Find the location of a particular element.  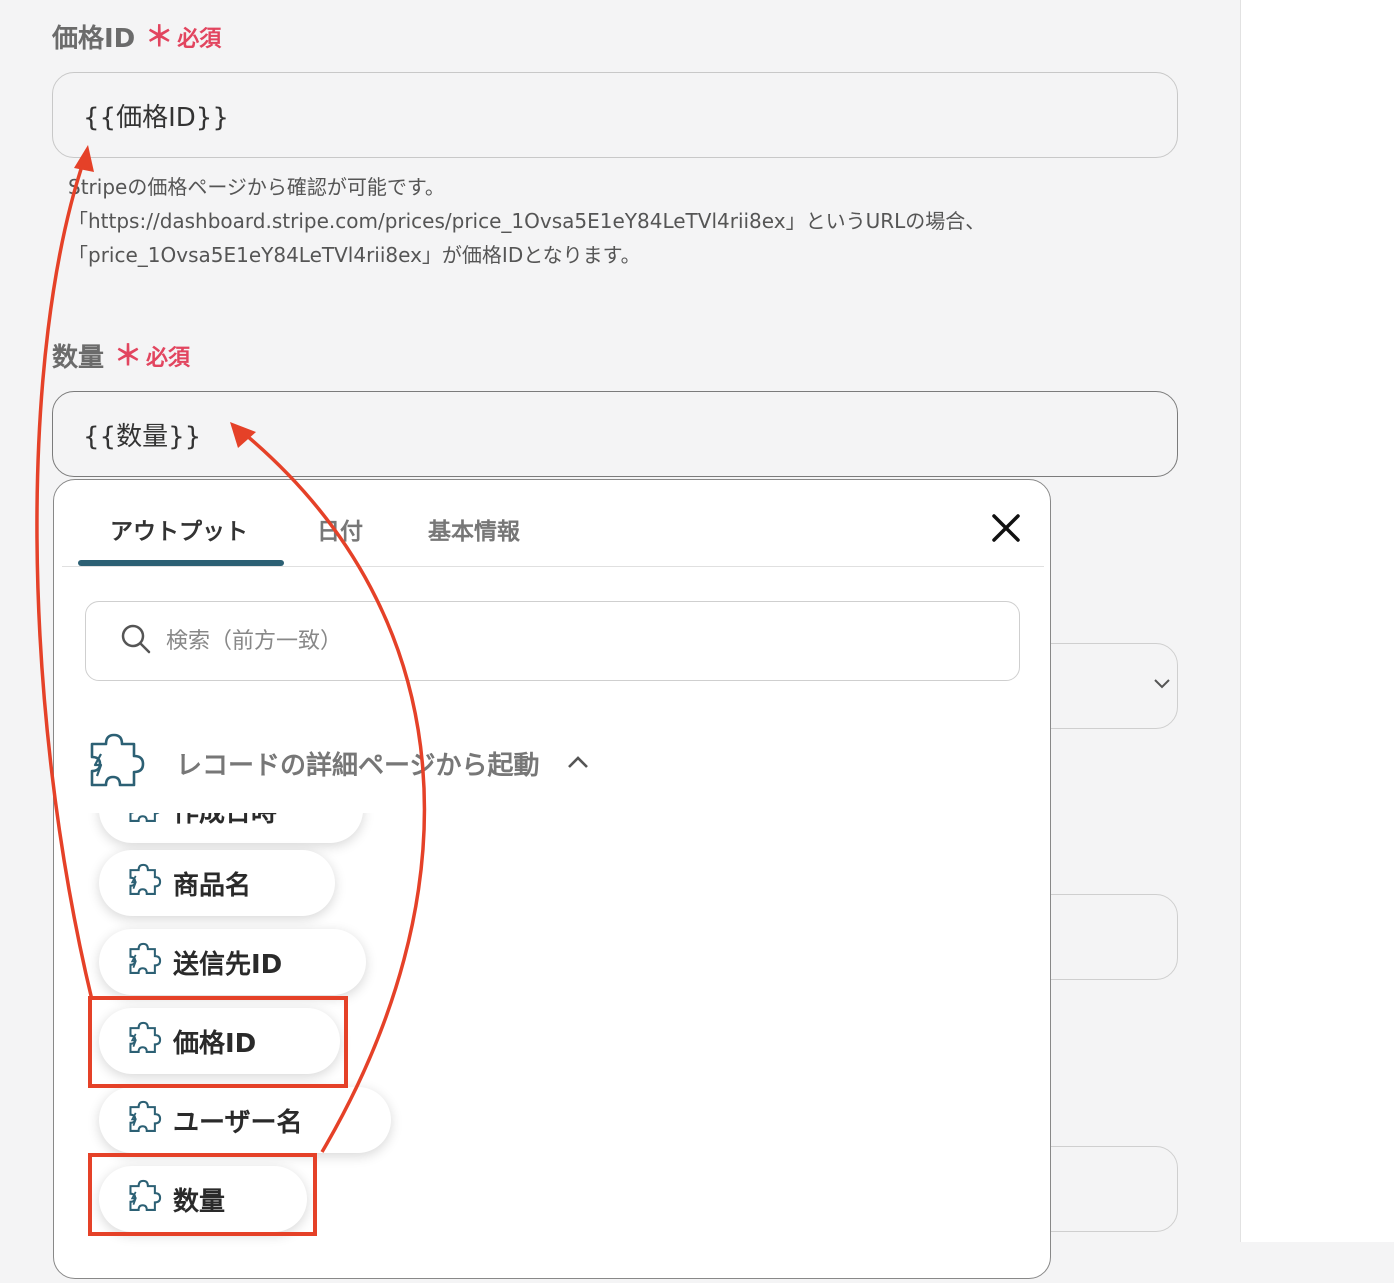

group-header: レコードの詳細ページから起動 is located at coordinates (337, 763).